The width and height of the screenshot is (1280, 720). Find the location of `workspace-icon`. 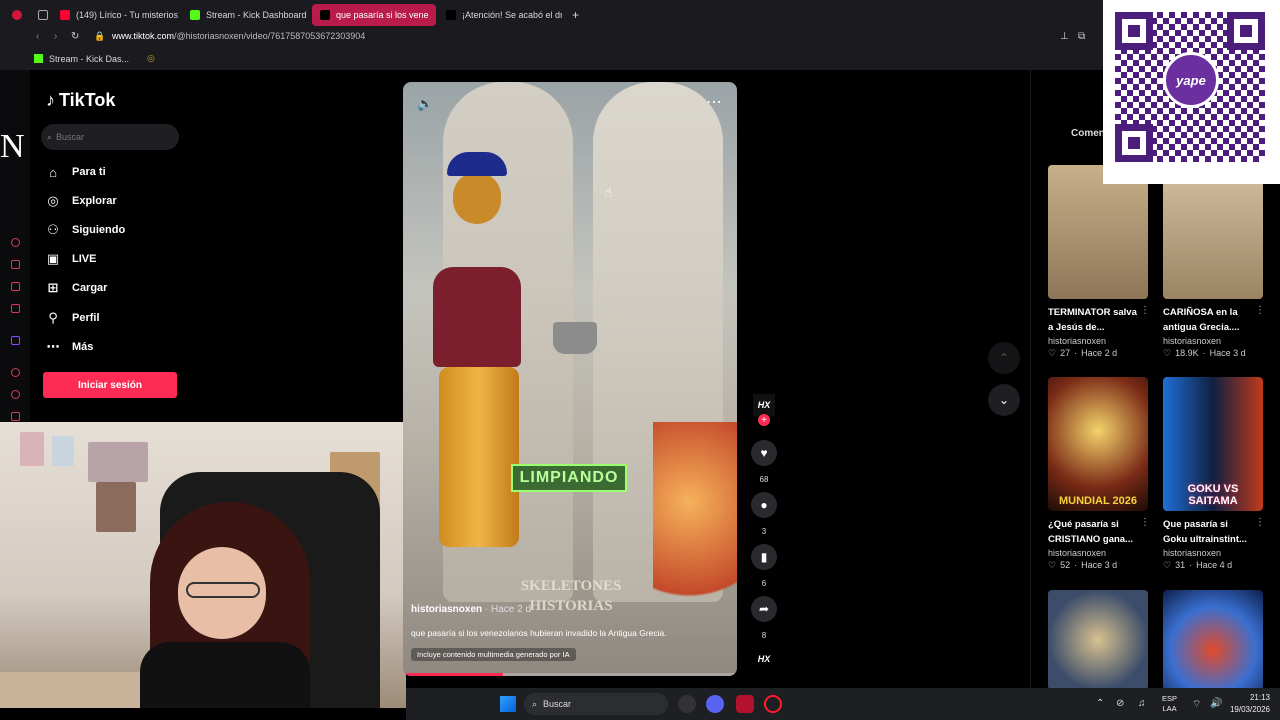

workspace-icon is located at coordinates (39, 15).